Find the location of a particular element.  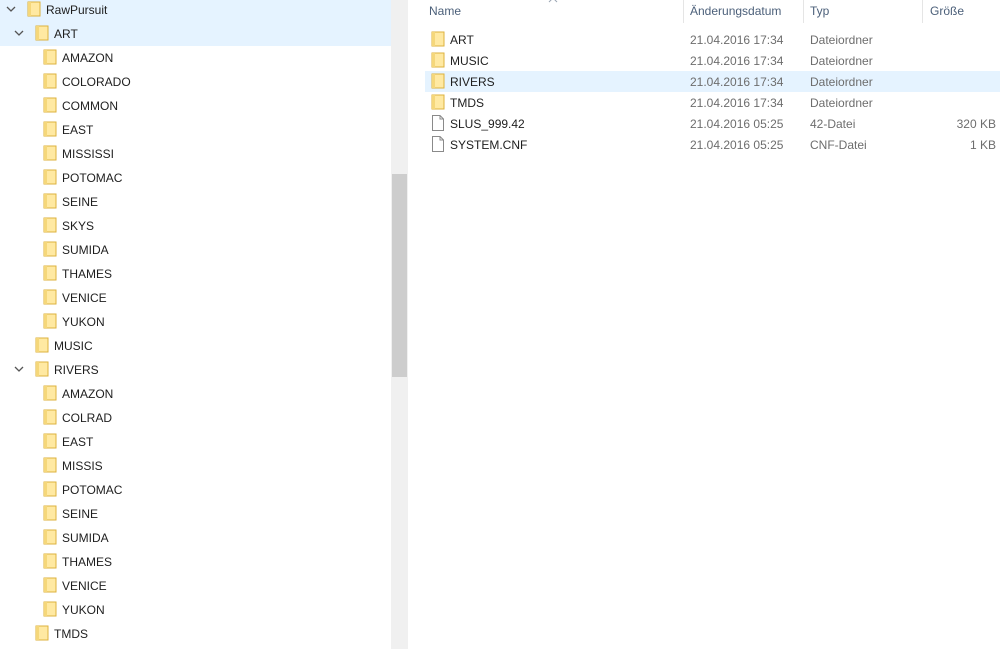

tree-item-art-child: COLORADO is located at coordinates (195, 82).